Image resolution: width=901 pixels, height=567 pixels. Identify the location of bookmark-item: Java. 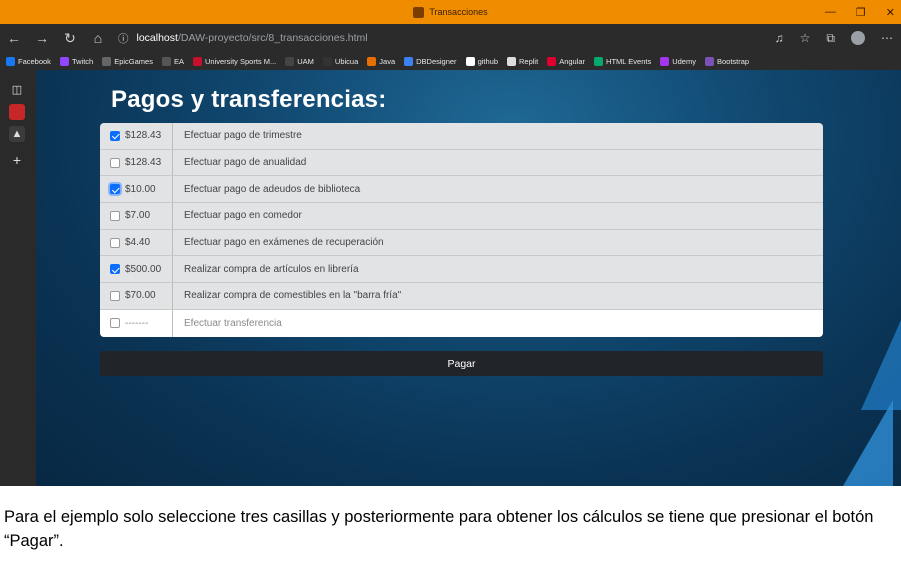
(381, 61).